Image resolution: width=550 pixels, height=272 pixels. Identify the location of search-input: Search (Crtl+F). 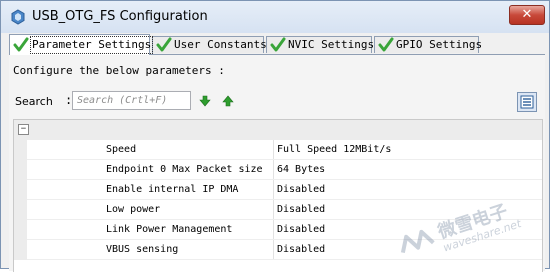
(131, 100).